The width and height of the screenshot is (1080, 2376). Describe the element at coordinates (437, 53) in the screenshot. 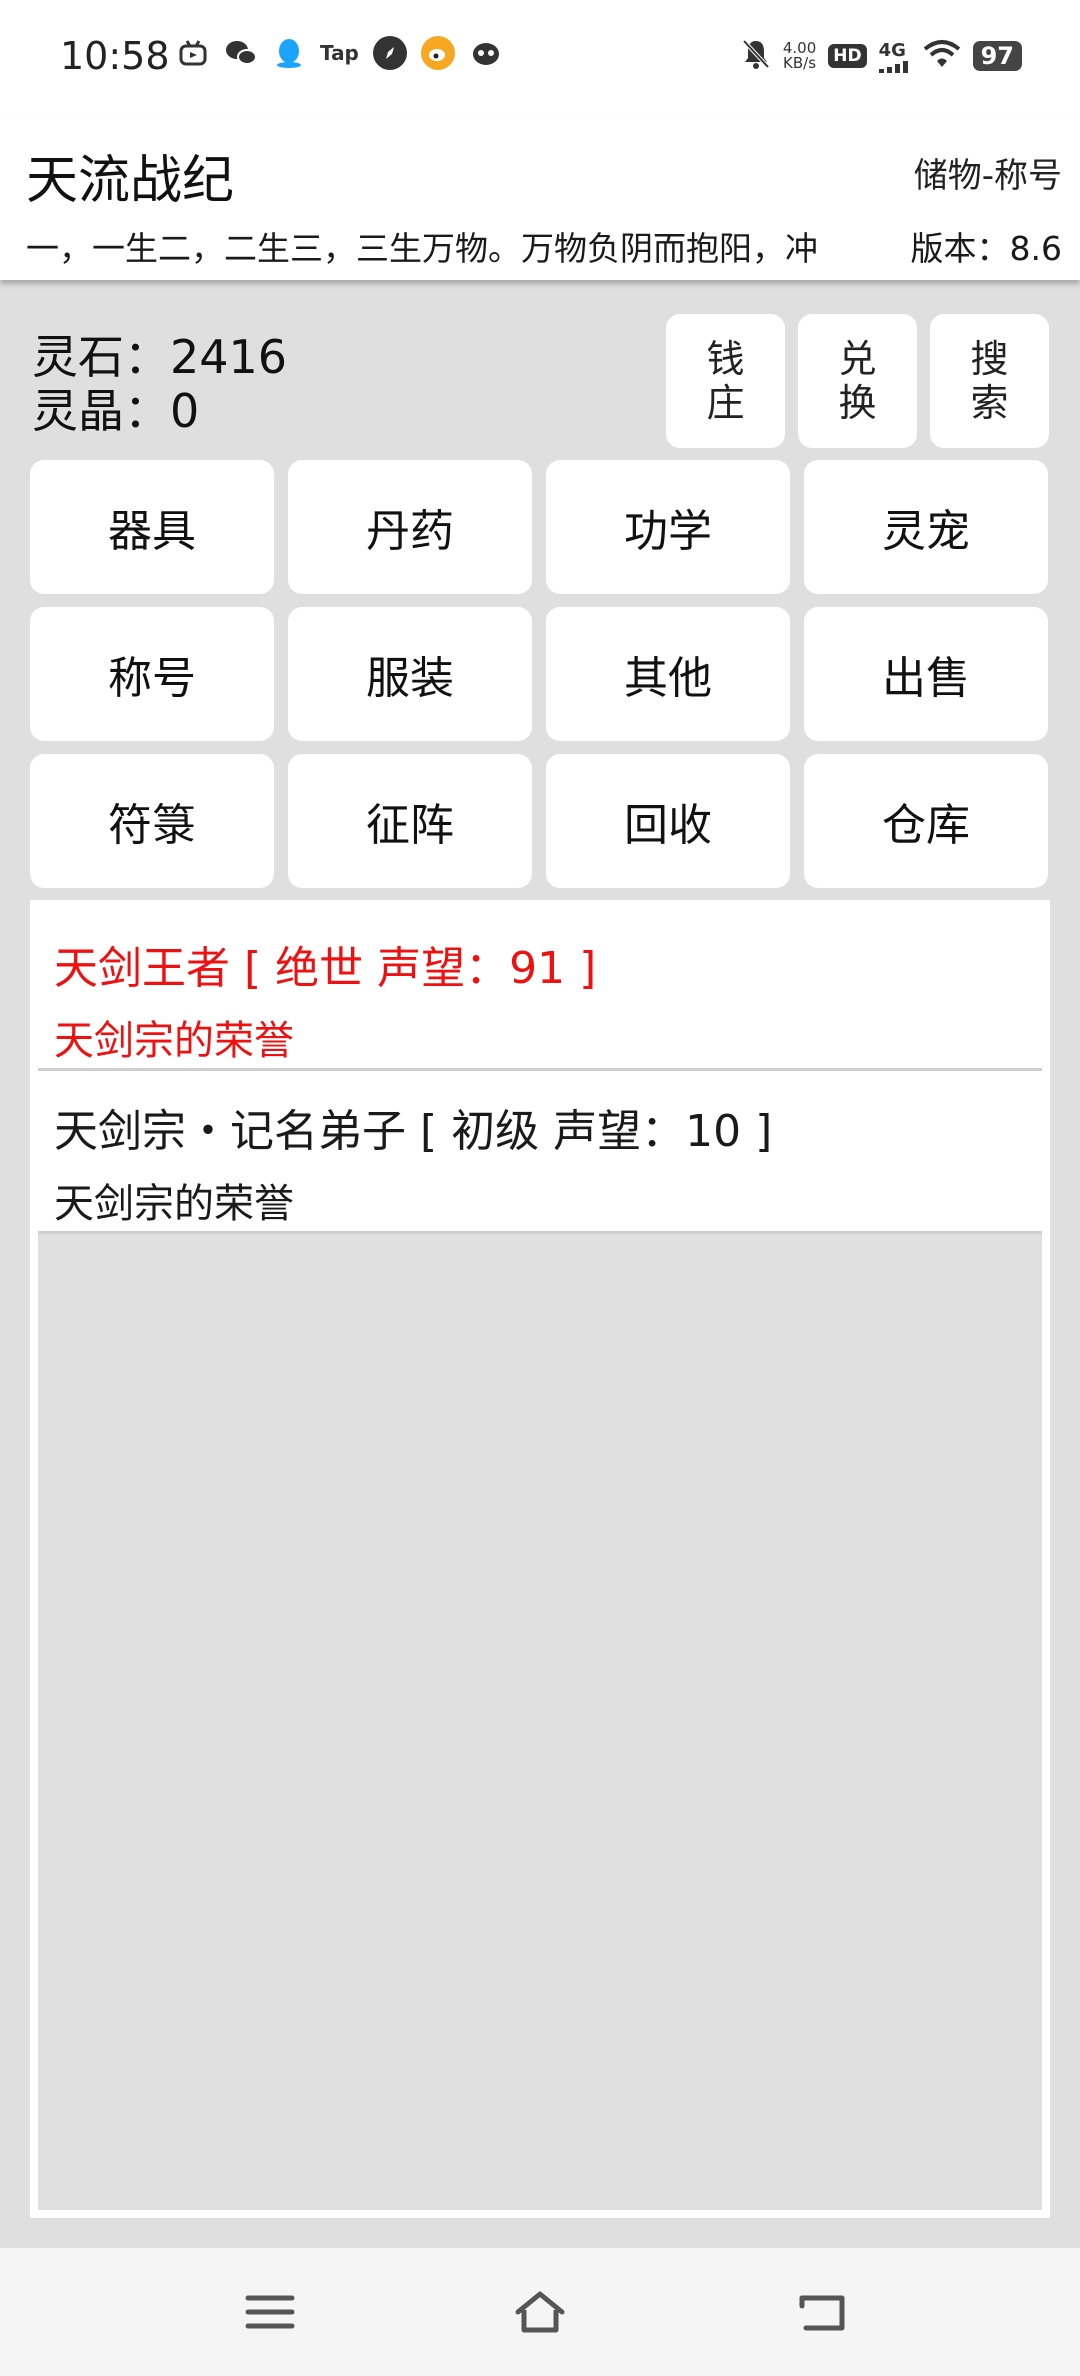

I see `weibo-icon` at that location.